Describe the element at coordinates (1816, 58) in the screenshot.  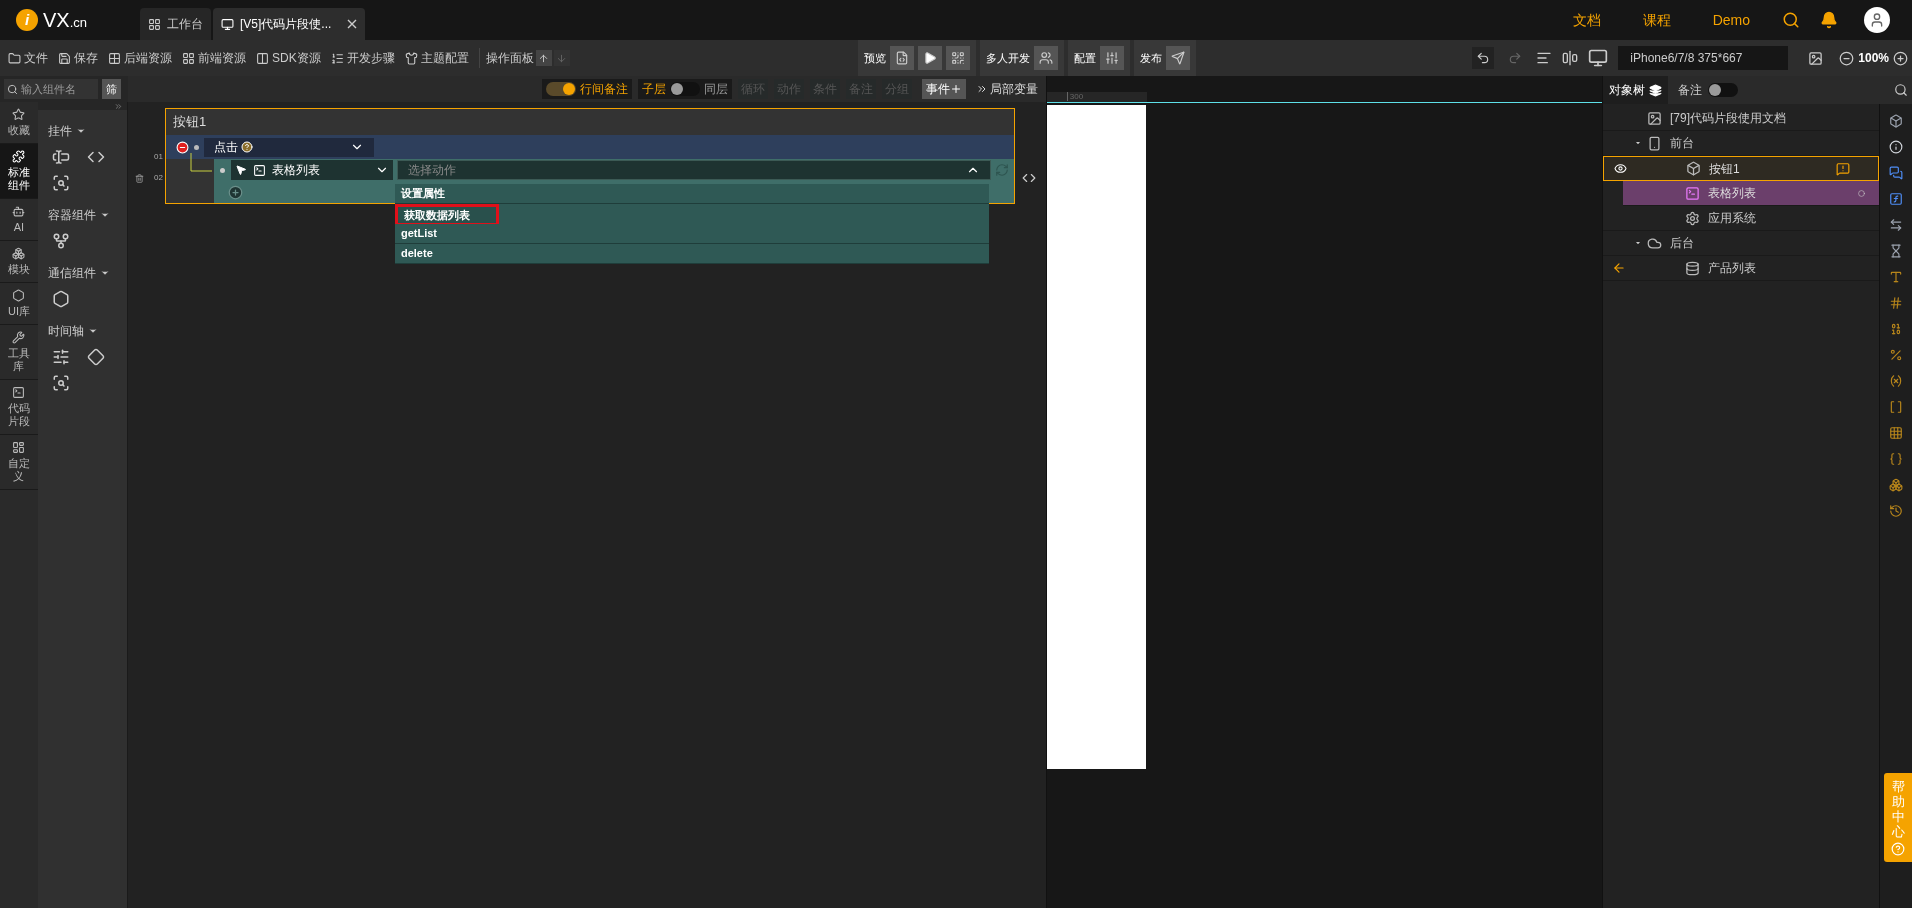
I see `screenshot-icon` at that location.